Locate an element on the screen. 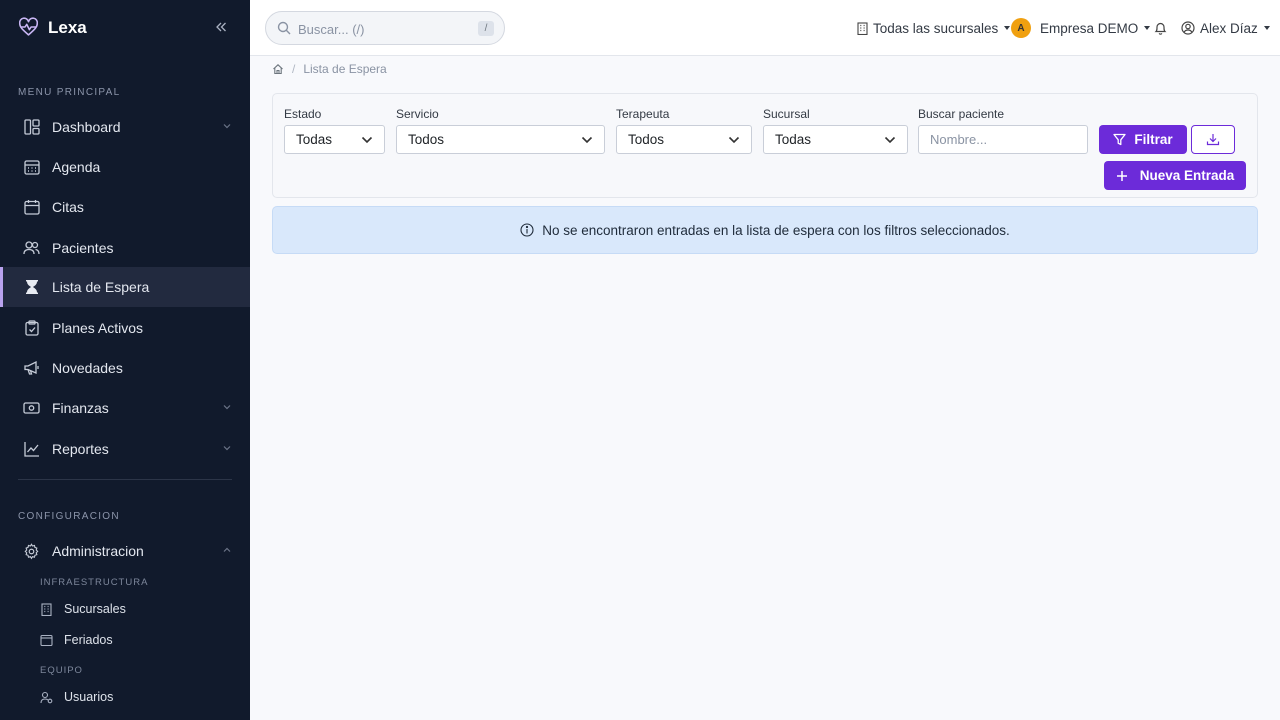 Image resolution: width=1280 pixels, height=720 pixels. sidebar-item-agenda: Agenda is located at coordinates (125, 167).